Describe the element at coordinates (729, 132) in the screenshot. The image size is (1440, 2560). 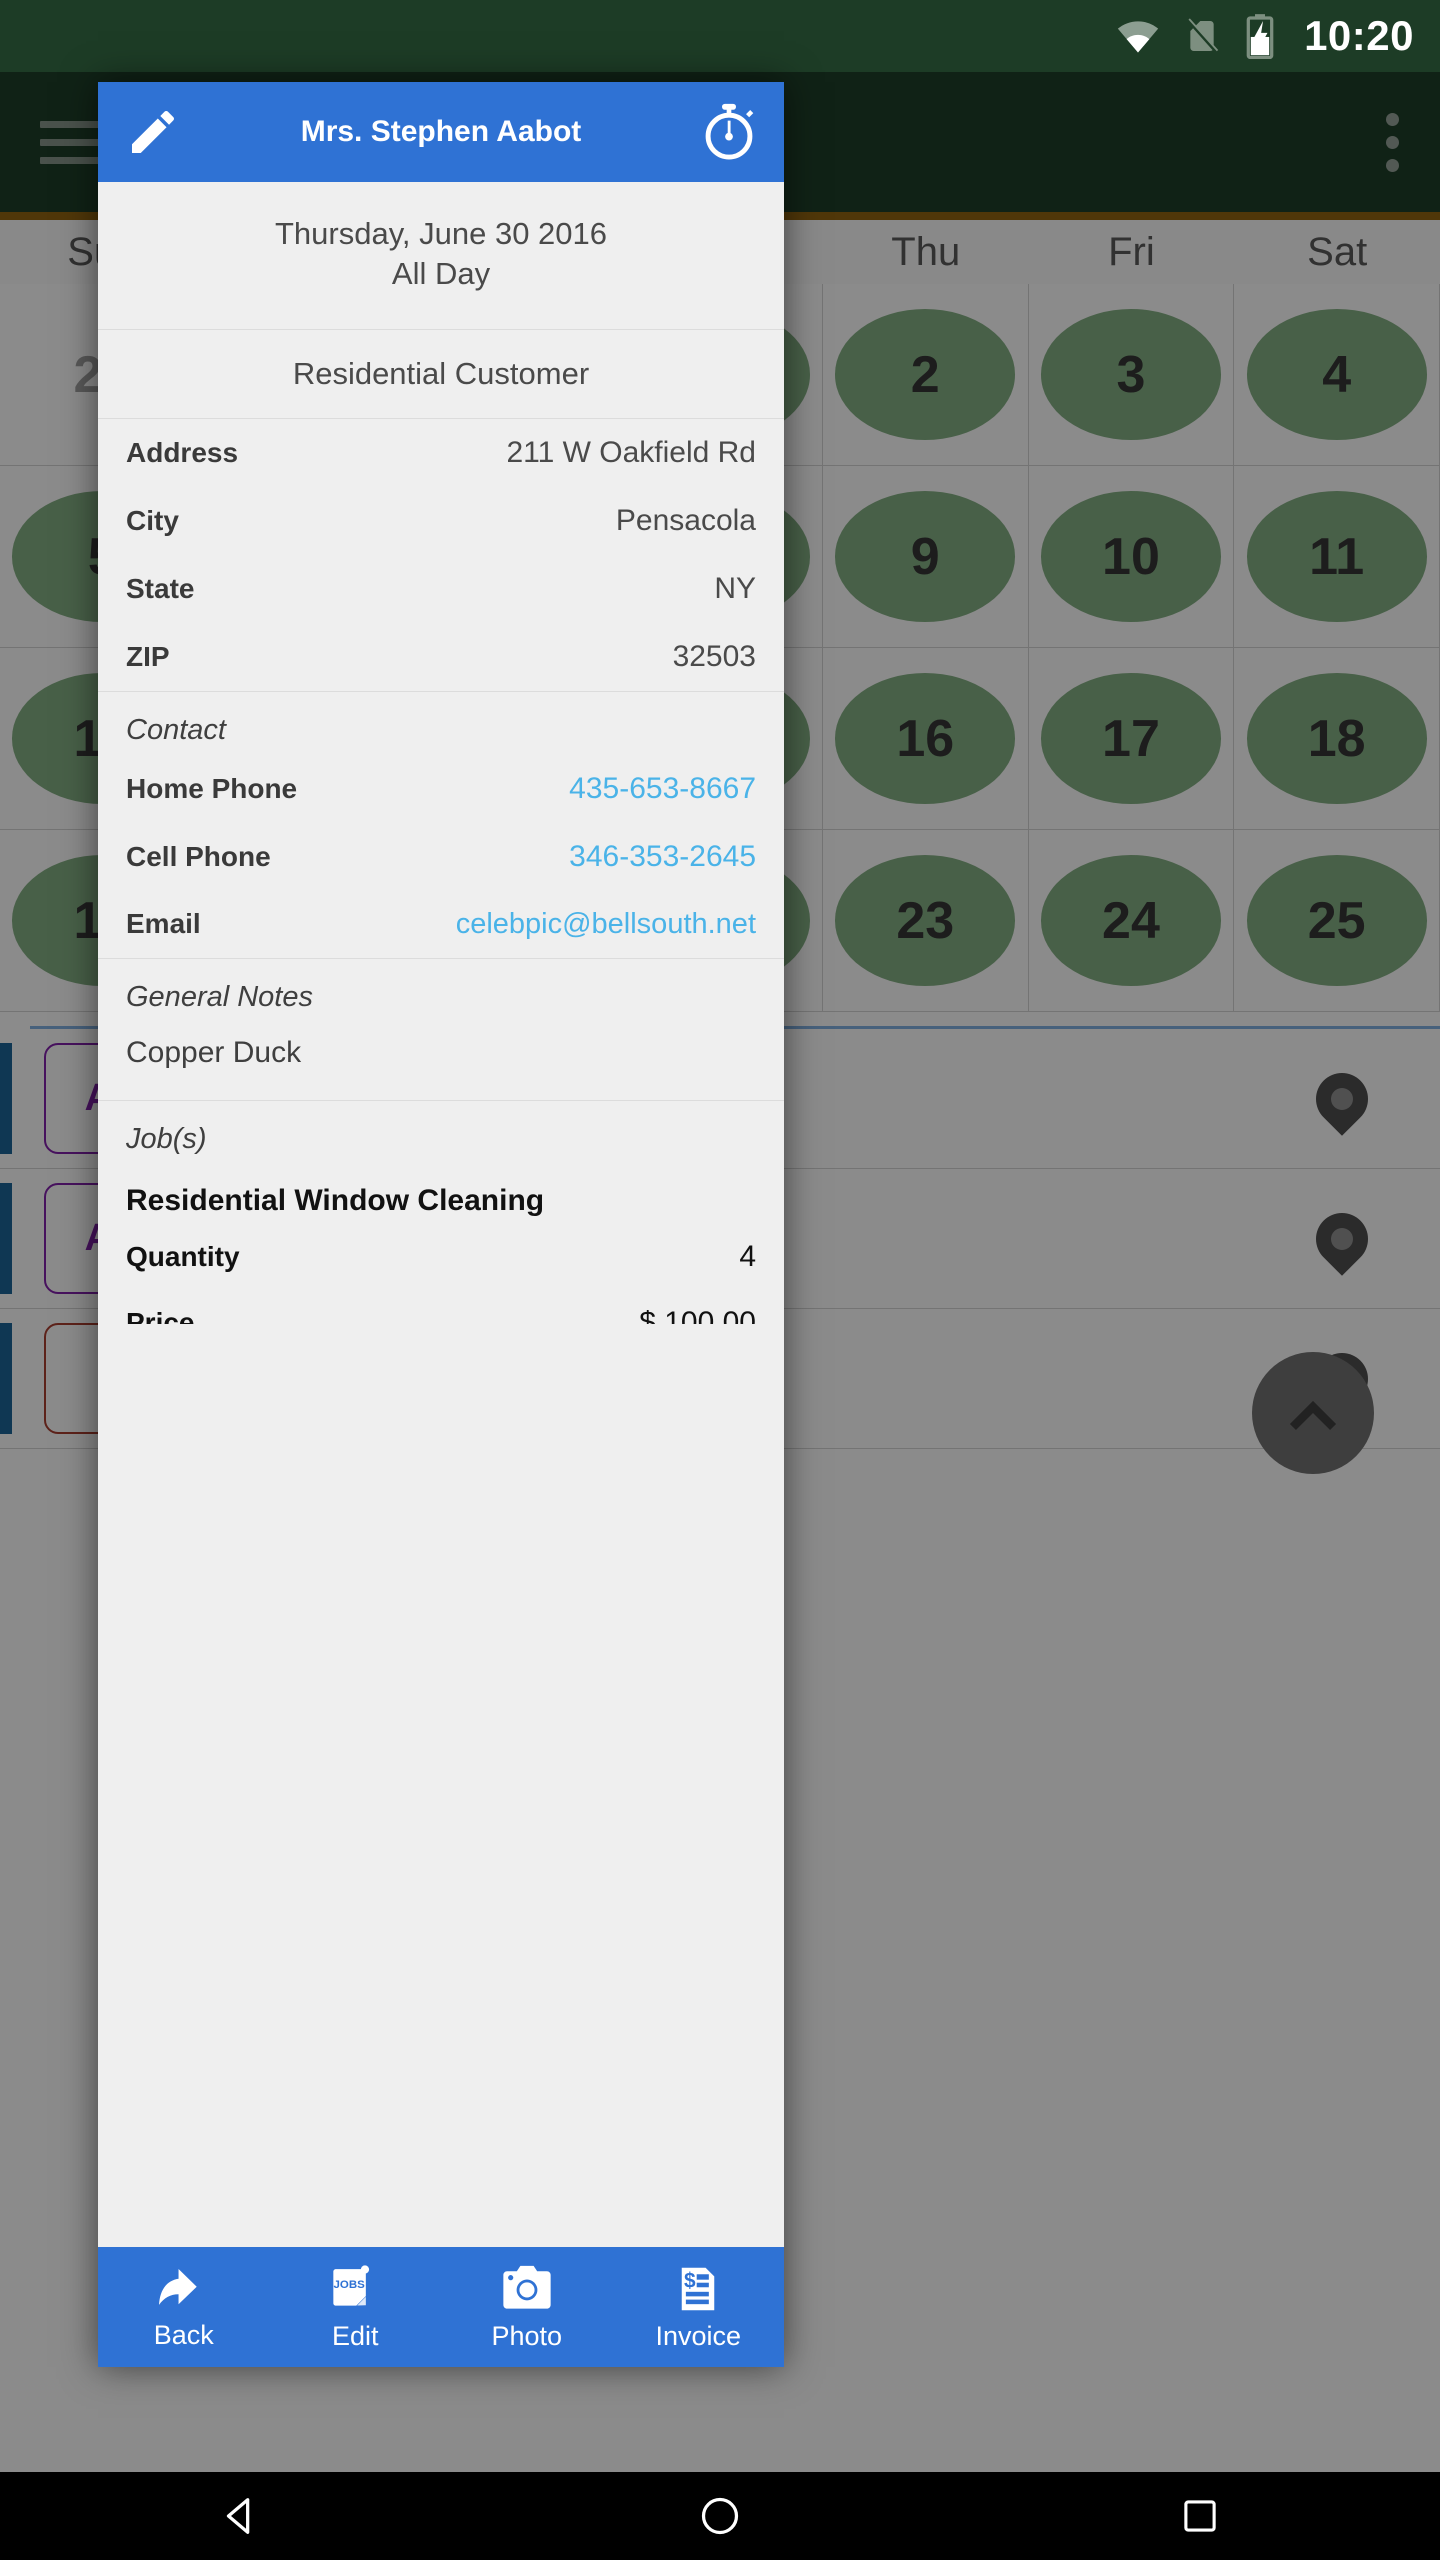
I see `stopwatch-icon` at that location.